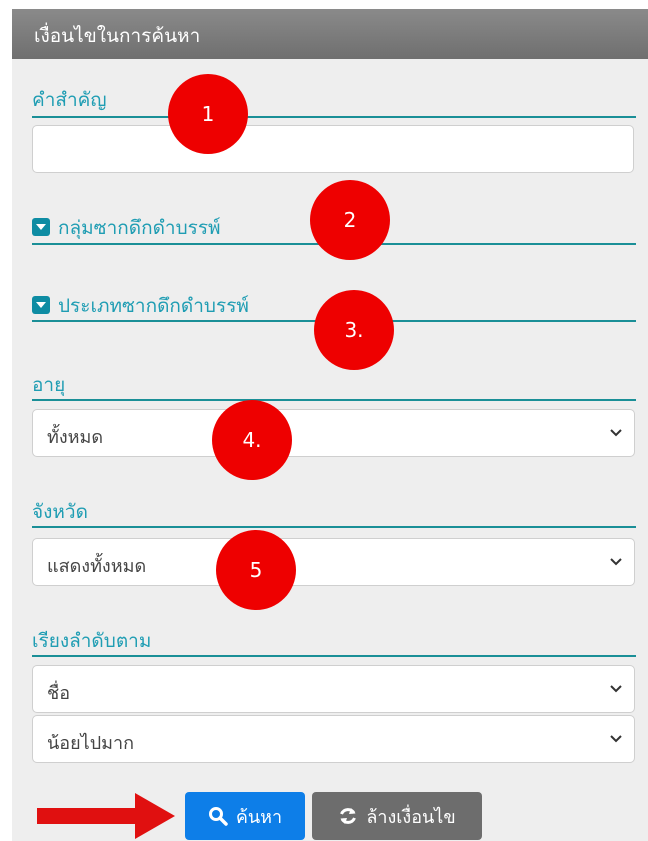 The width and height of the screenshot is (648, 841). Describe the element at coordinates (256, 570) in the screenshot. I see `annotation-badge-5: 5` at that location.